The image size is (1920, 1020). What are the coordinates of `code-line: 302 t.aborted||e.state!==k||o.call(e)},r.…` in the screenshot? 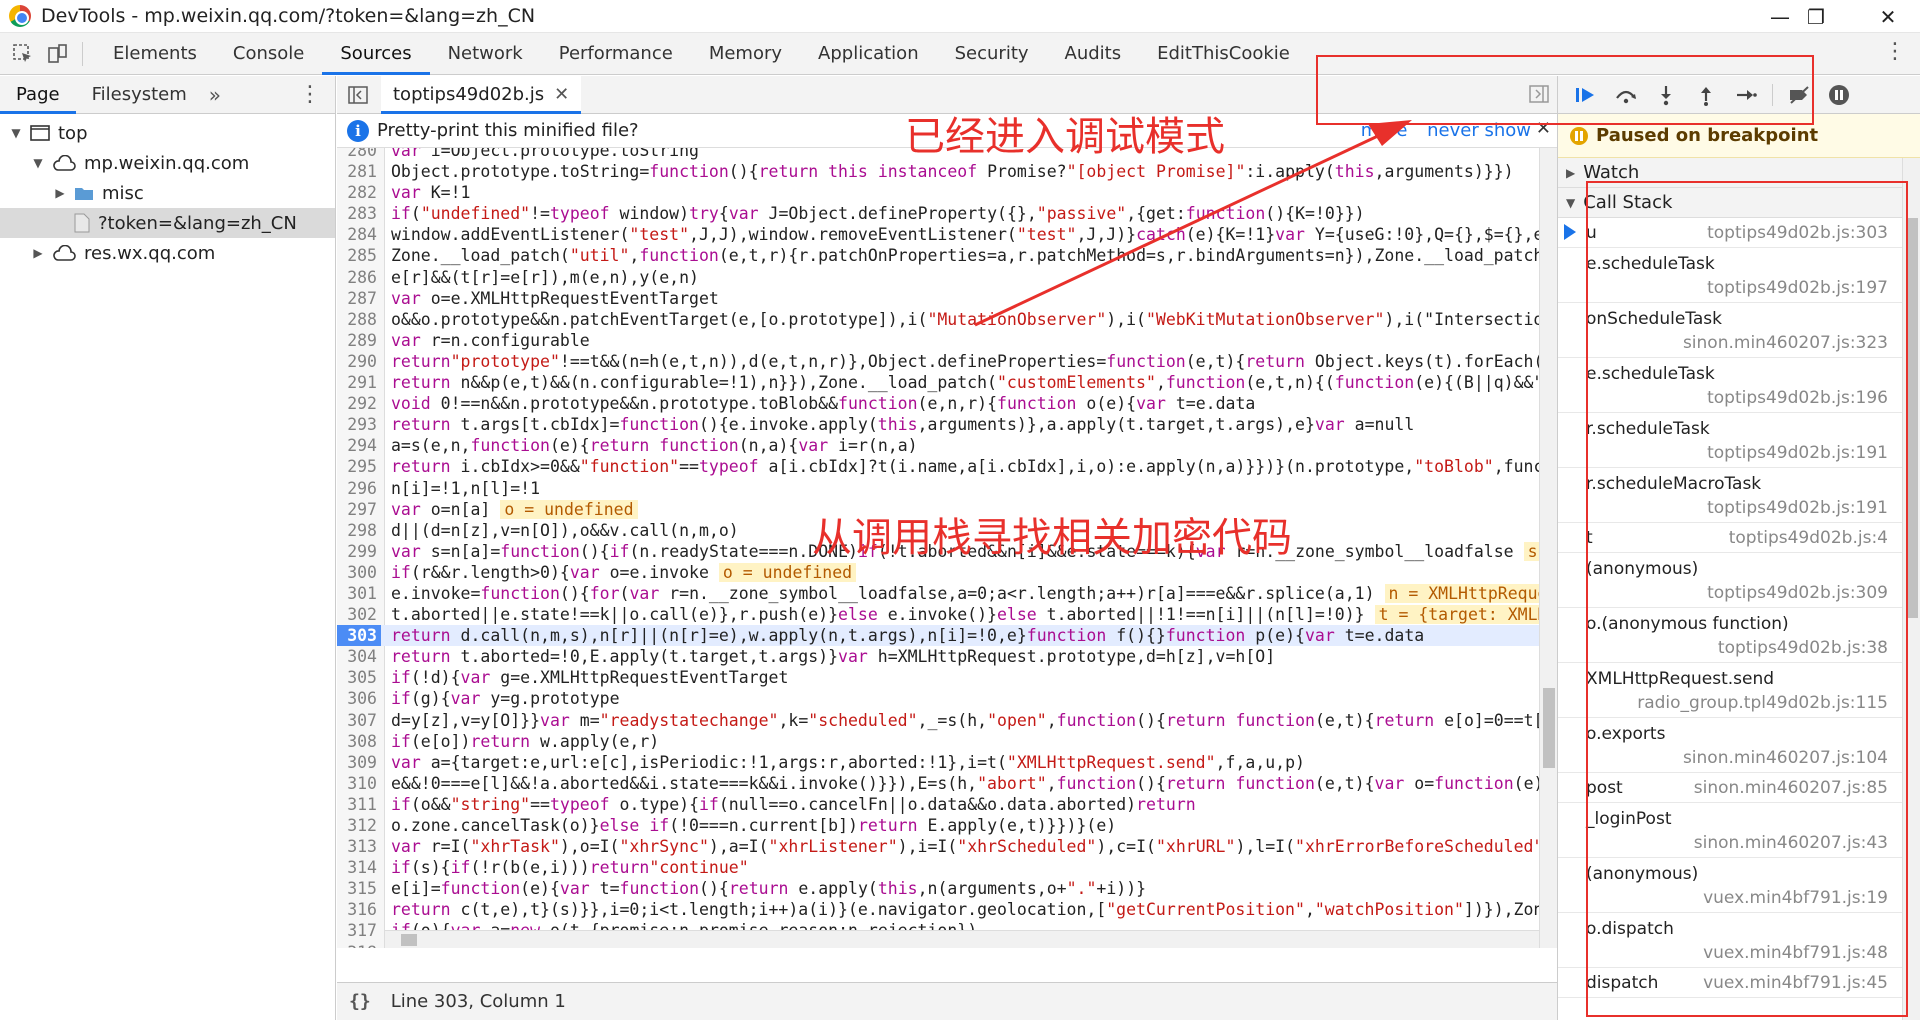 It's located at (947, 614).